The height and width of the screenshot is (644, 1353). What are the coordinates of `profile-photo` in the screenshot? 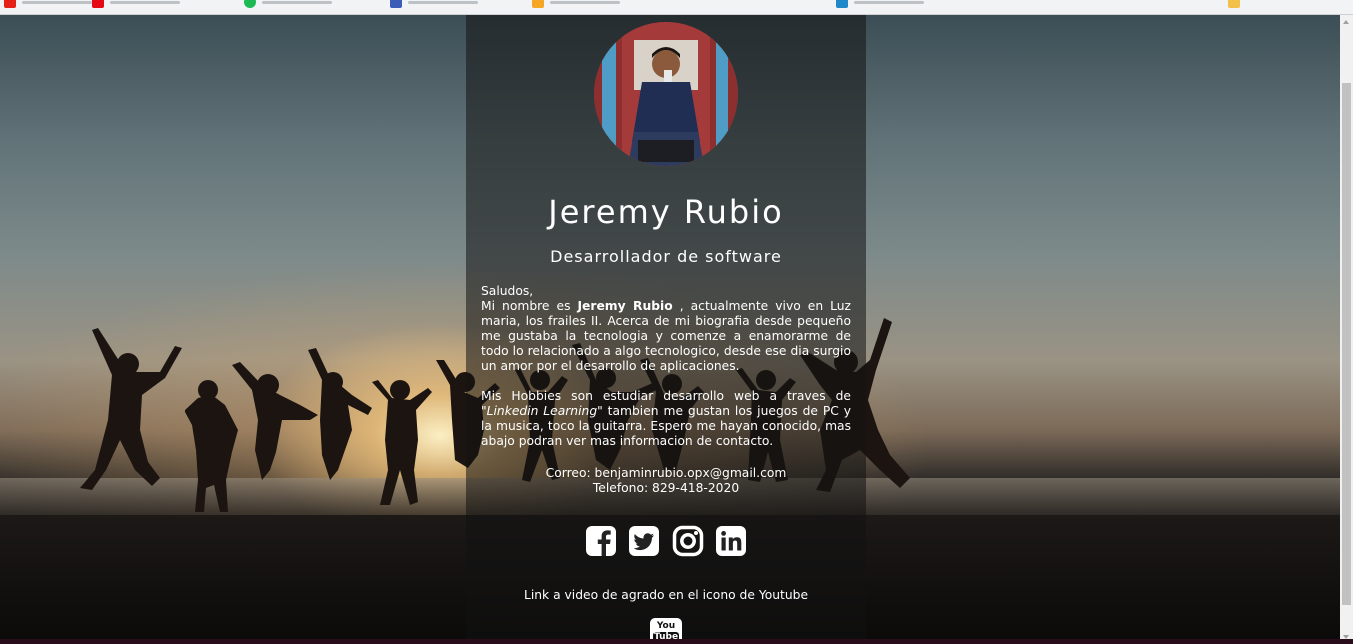 It's located at (666, 94).